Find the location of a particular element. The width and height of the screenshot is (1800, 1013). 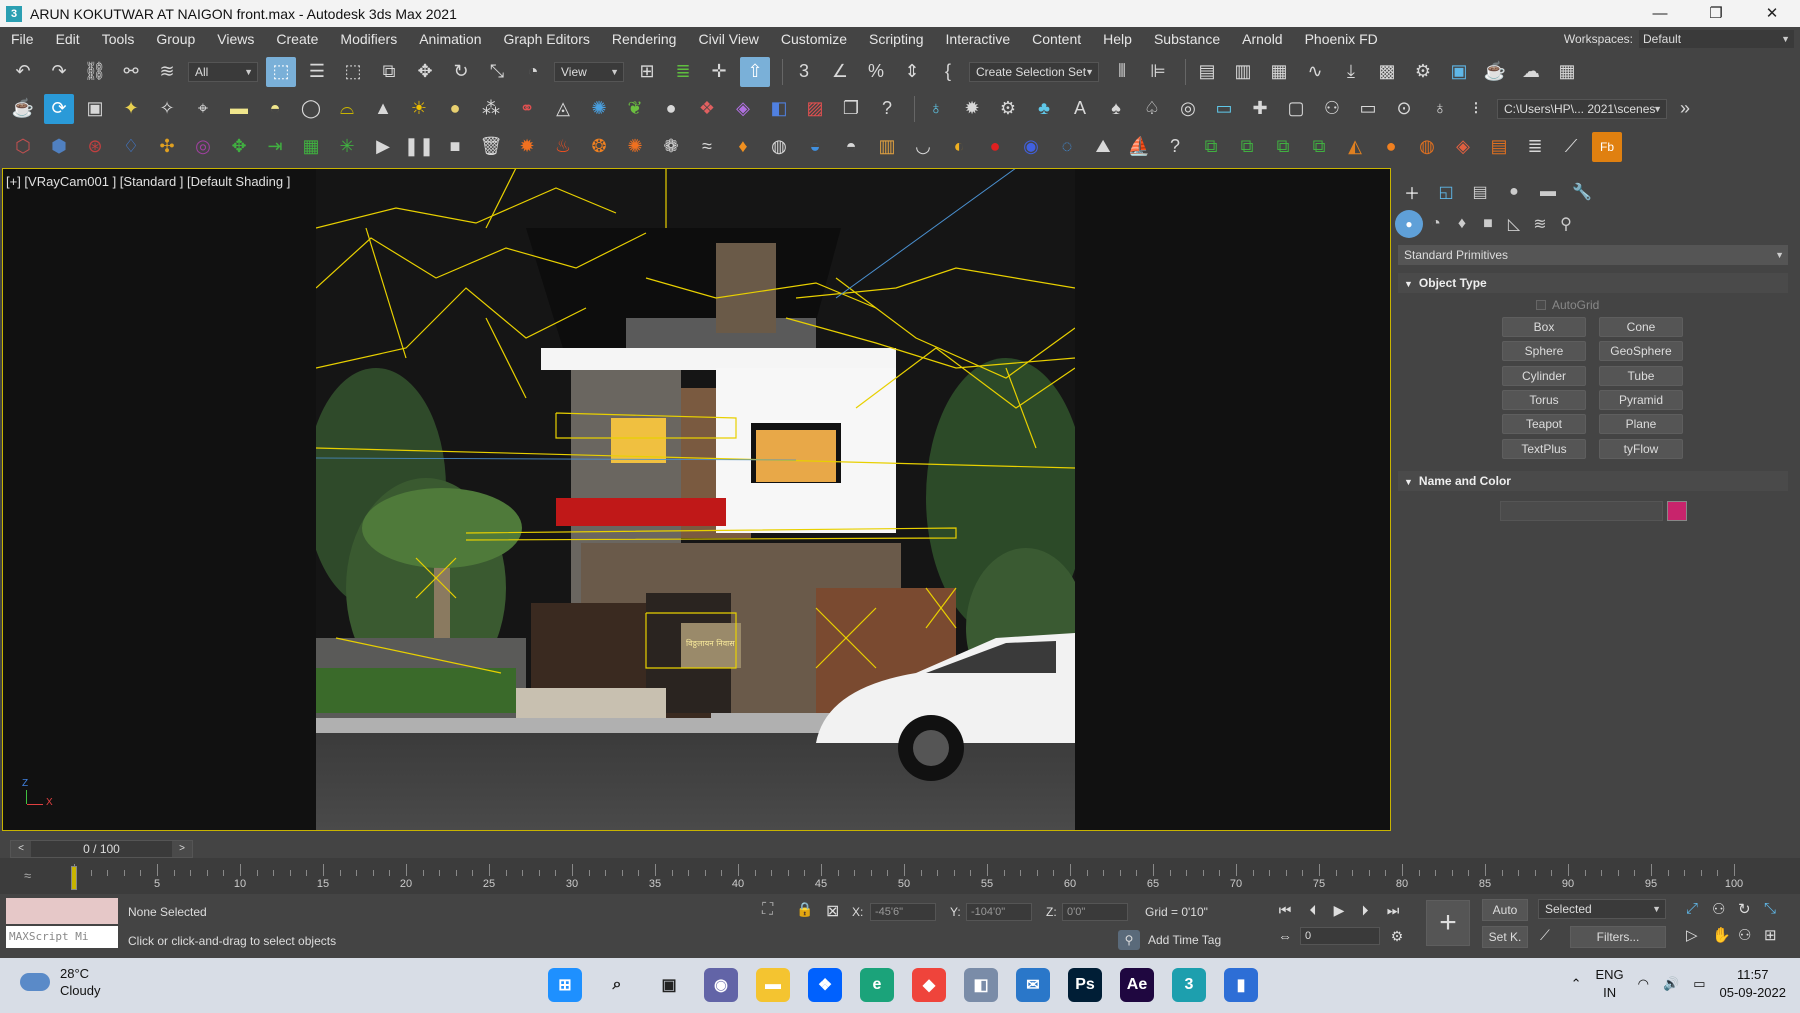

plant-icon: ❦ is located at coordinates (635, 109).